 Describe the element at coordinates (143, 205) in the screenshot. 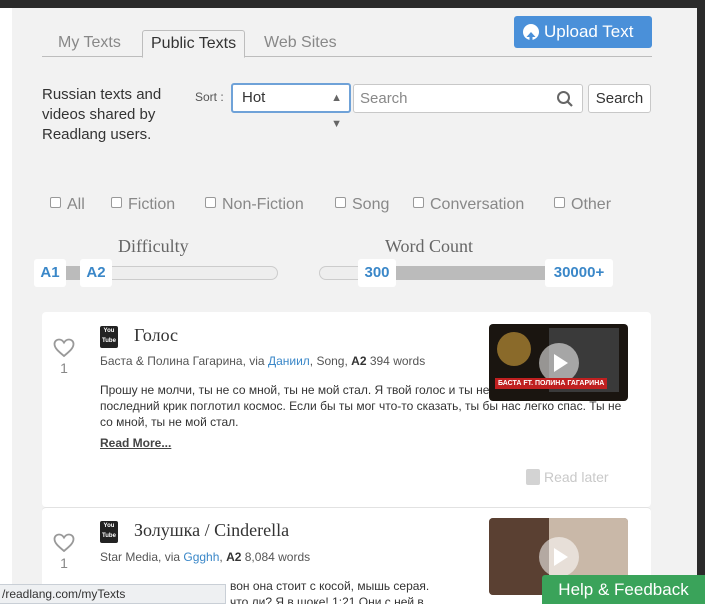

I see `filter-fiction: Fiction` at that location.